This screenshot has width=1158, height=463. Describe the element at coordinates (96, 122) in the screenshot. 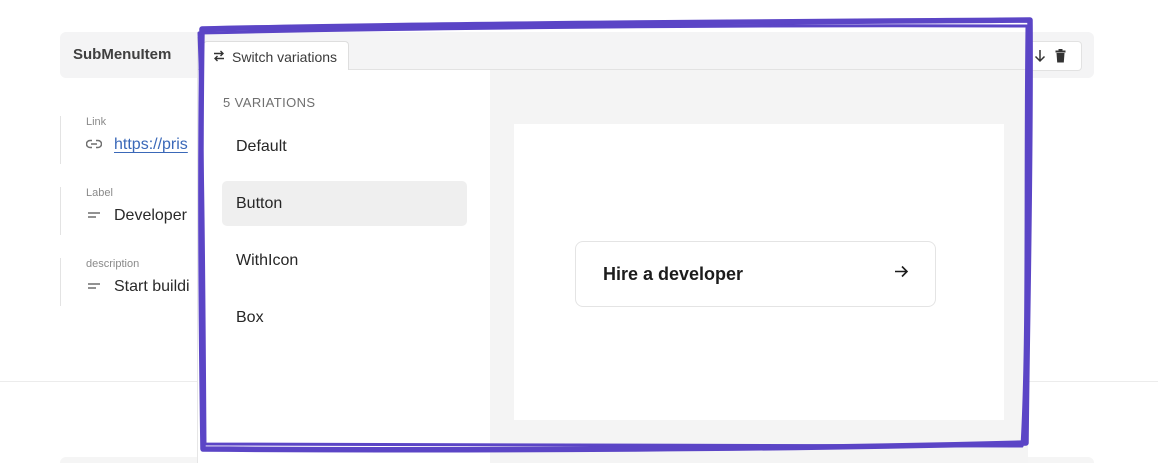

I see `field-label: Link` at that location.